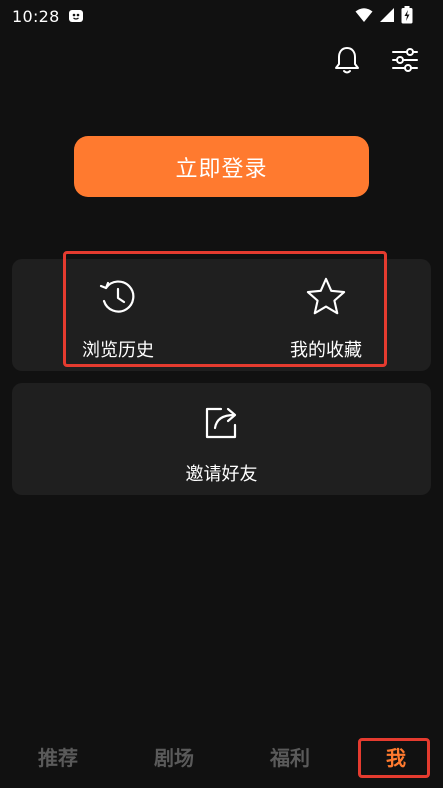  What do you see at coordinates (326, 297) in the screenshot?
I see `star-icon` at bounding box center [326, 297].